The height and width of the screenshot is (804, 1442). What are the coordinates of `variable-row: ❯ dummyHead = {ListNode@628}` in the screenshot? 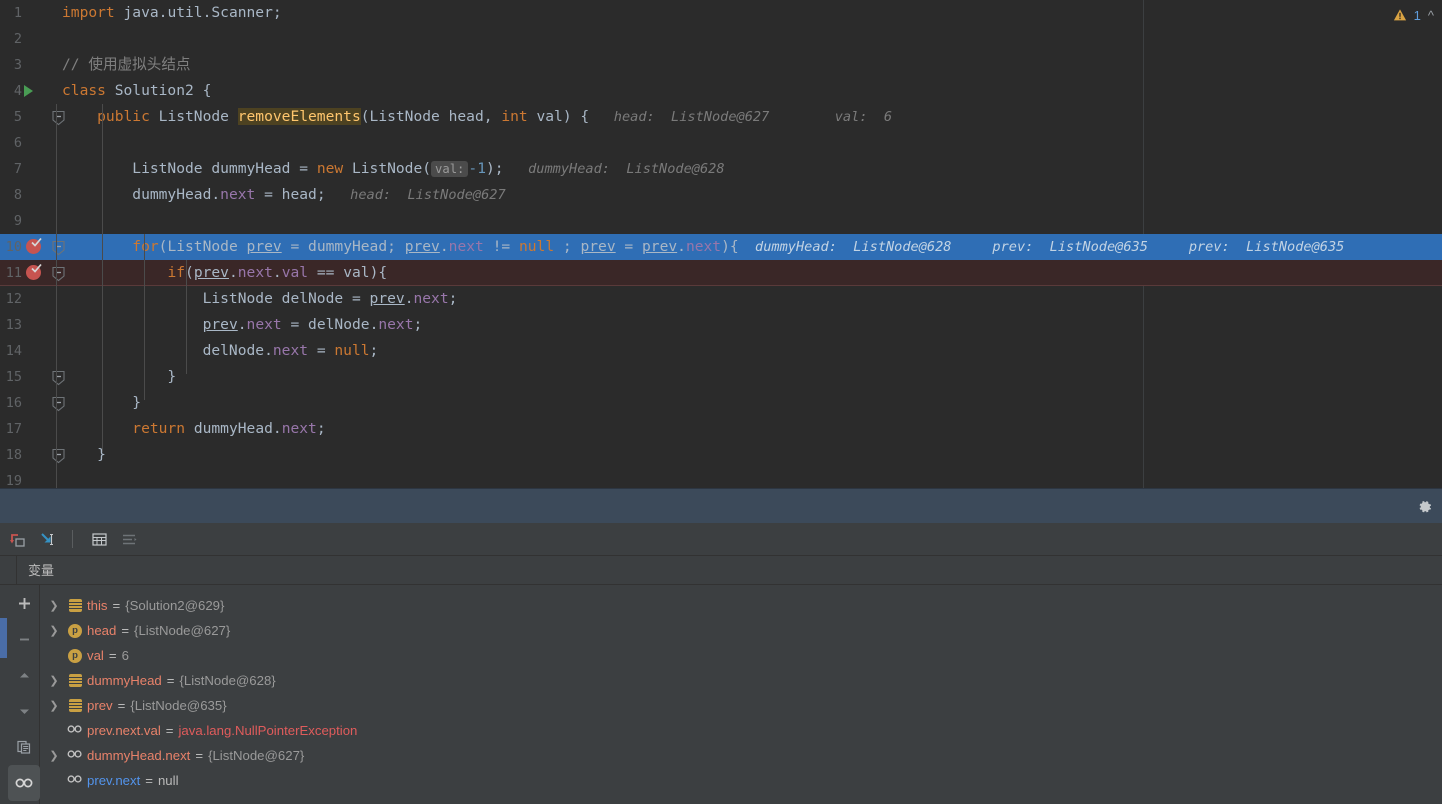 It's located at (741, 680).